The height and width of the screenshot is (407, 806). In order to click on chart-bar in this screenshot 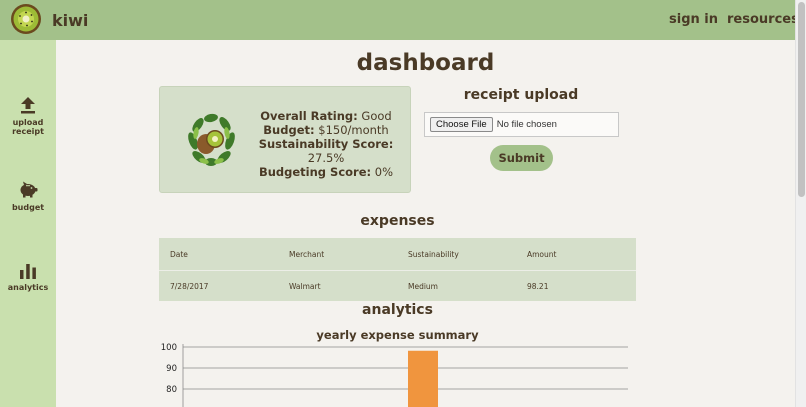, I will do `click(423, 378)`.